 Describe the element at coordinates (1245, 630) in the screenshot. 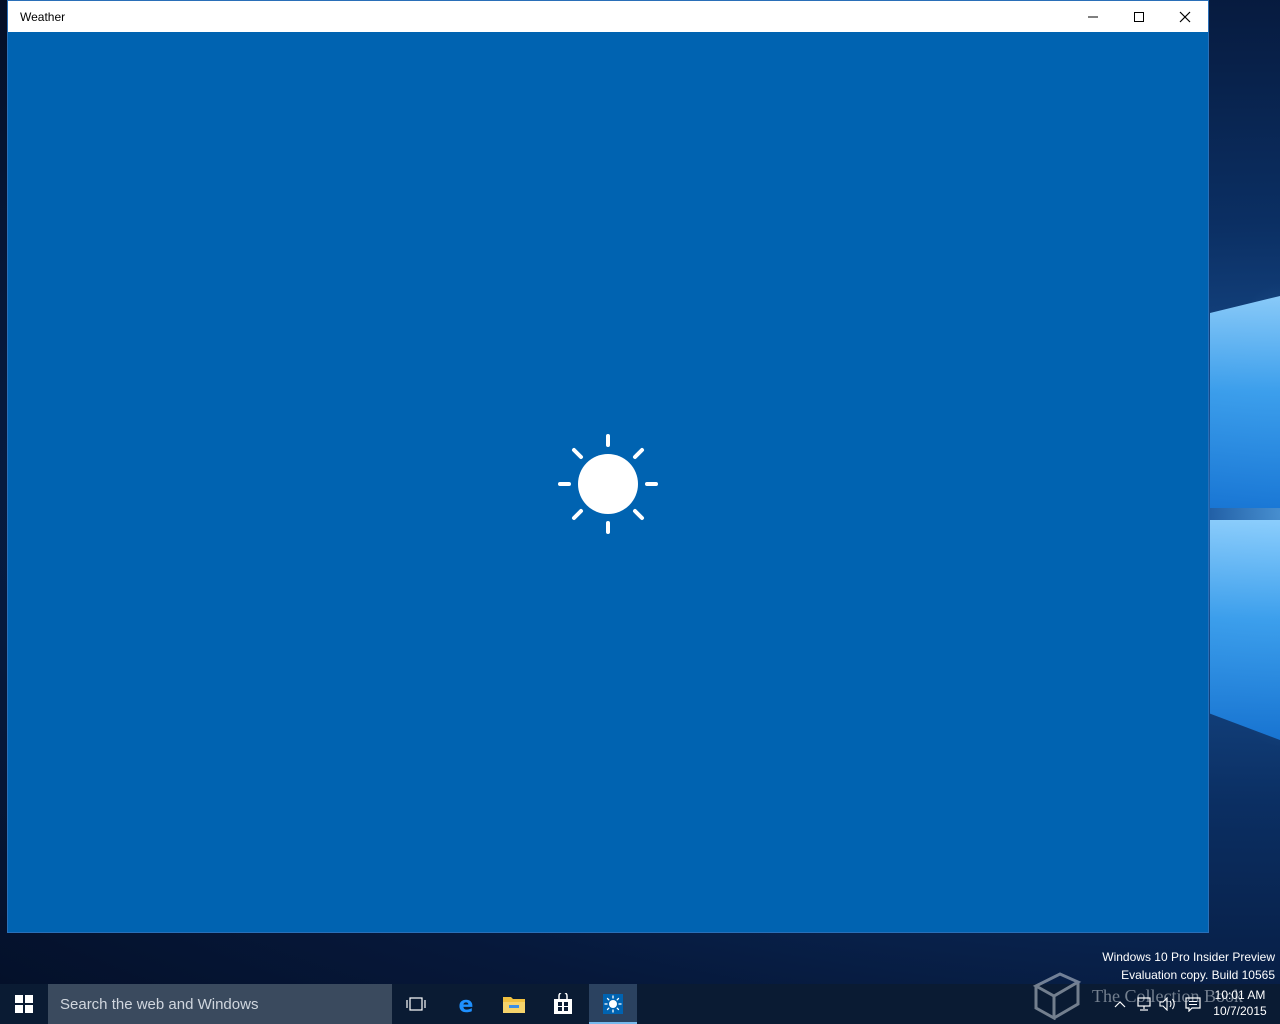

I see `desktop-logo-pane-bottom` at that location.